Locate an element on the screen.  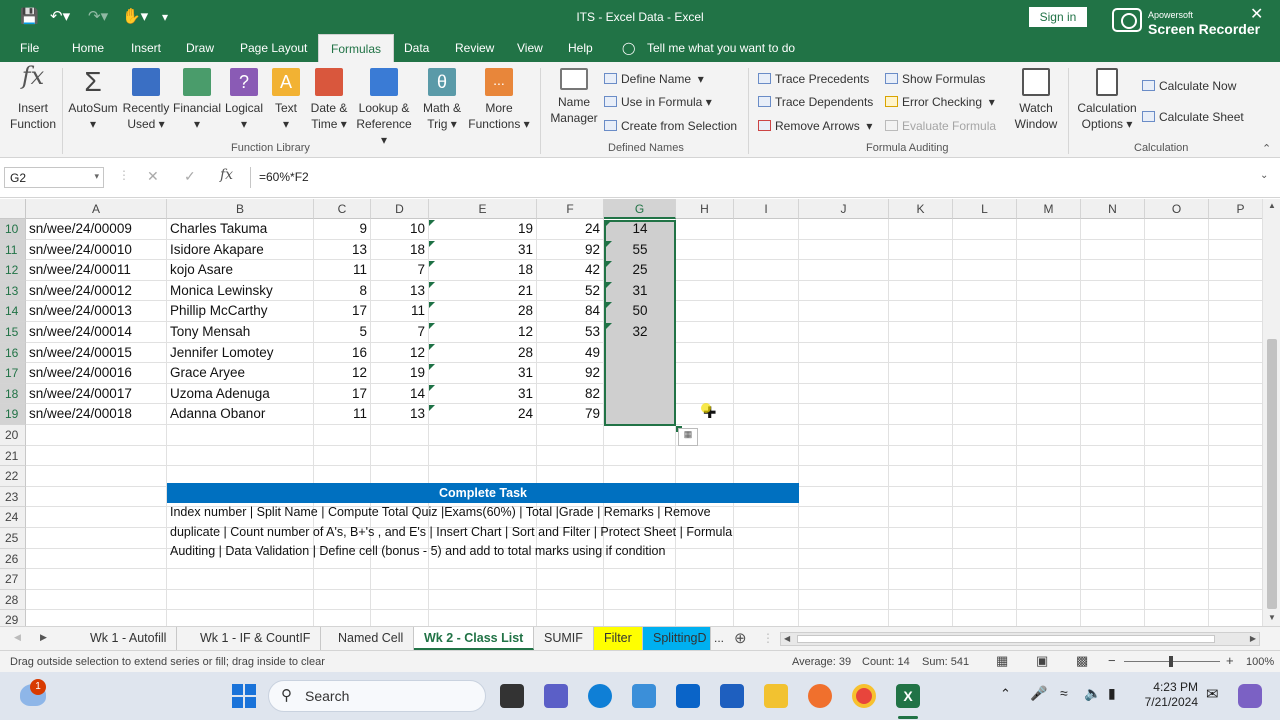
formula-input: =60%*F2 is located at coordinates (762, 177).